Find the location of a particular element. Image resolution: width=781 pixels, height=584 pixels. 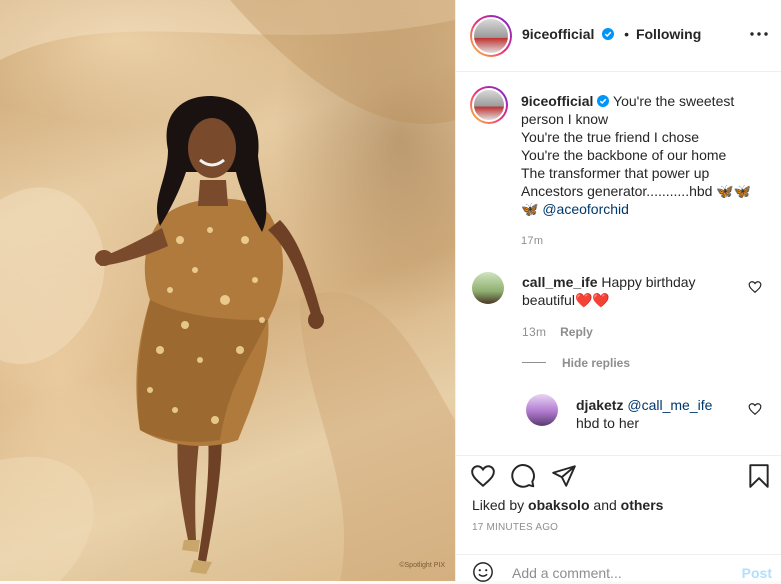

likes-prefix: Liked by is located at coordinates (500, 505).